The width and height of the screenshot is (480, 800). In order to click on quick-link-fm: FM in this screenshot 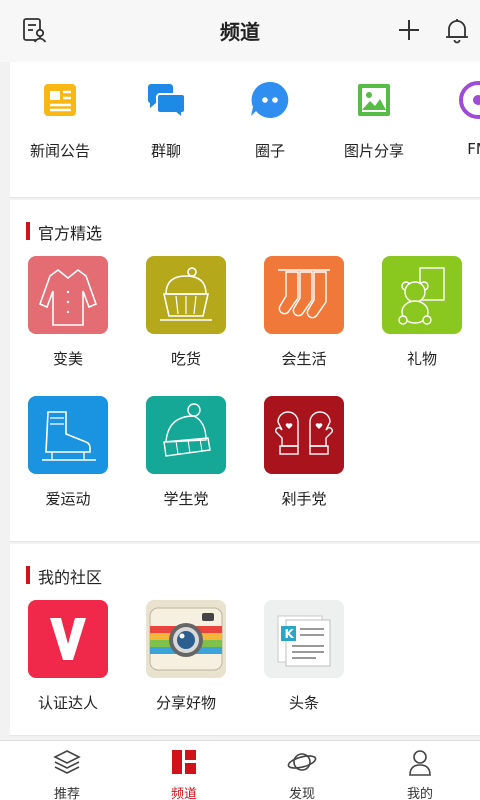, I will do `click(454, 119)`.